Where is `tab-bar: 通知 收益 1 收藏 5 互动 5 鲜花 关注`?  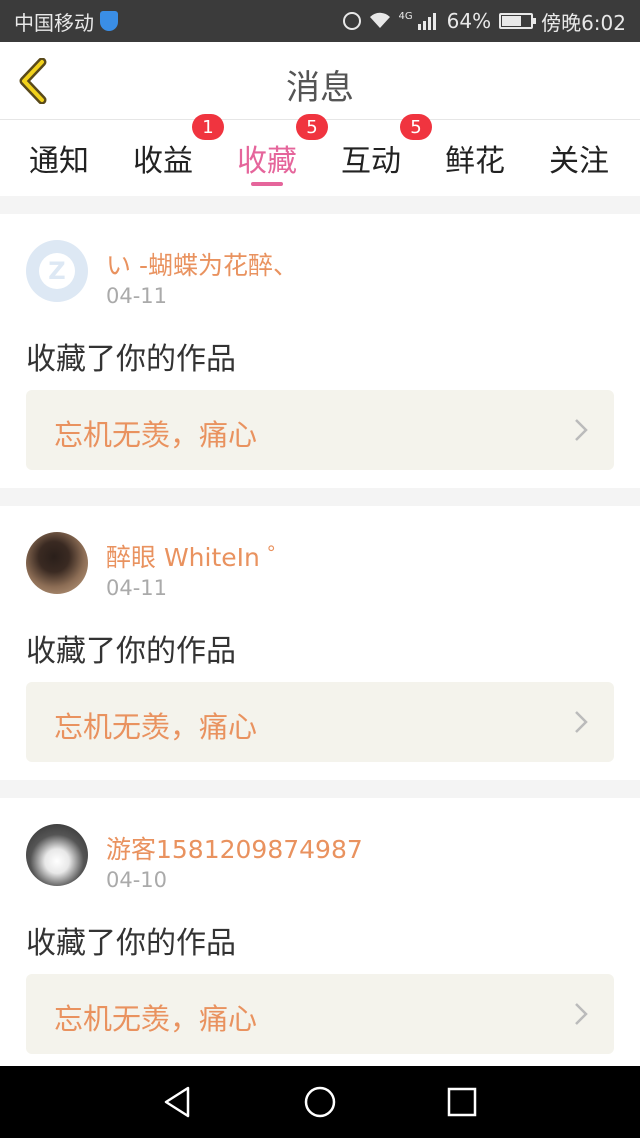
tab-bar: 通知 收益 1 收藏 5 互动 5 鲜花 关注 is located at coordinates (320, 155).